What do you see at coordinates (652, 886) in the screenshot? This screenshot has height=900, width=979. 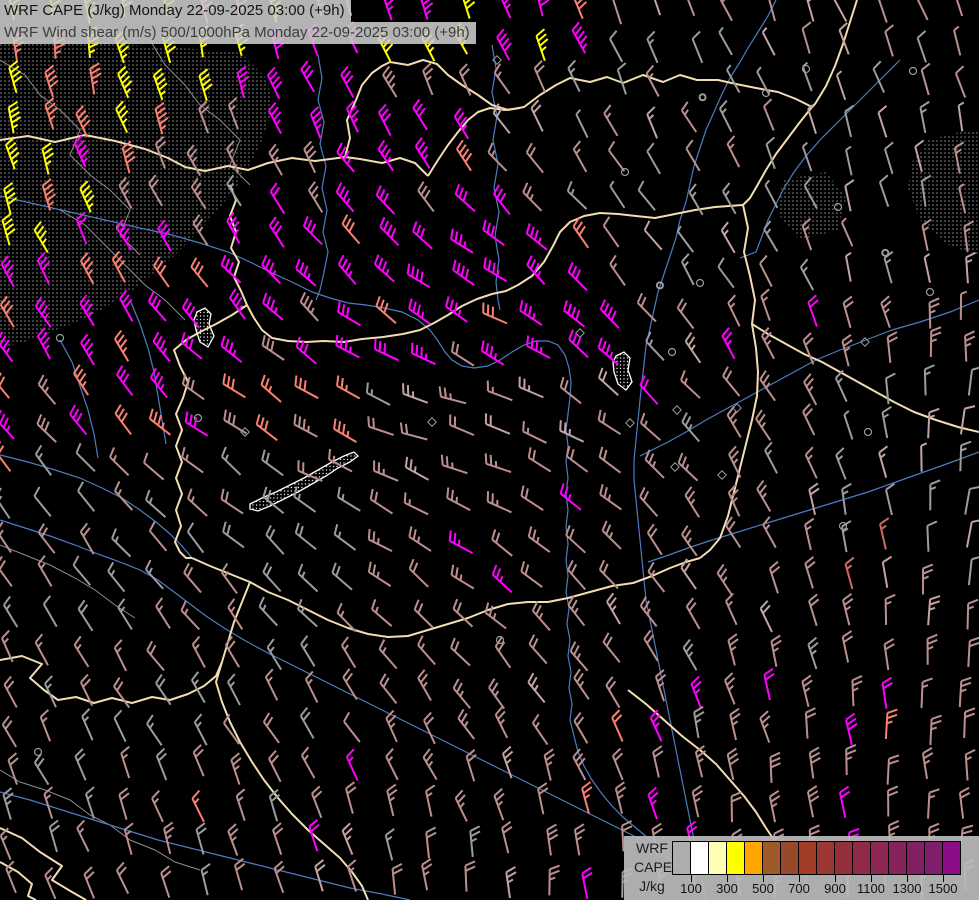 I see `legend-label-unit: J/kg` at bounding box center [652, 886].